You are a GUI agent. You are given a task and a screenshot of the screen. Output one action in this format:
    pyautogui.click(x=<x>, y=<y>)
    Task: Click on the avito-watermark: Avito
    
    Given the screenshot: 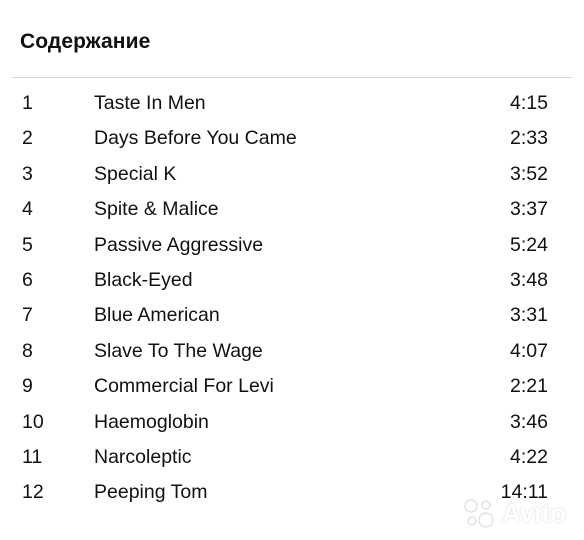 What is the action you would take?
    pyautogui.click(x=514, y=513)
    